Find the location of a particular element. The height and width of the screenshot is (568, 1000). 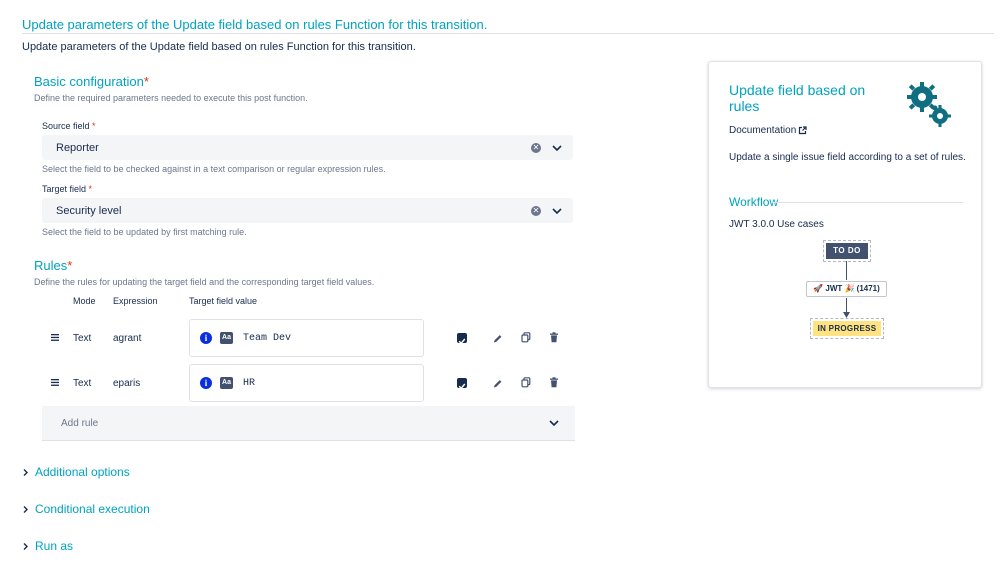

target-value: Team Dev is located at coordinates (267, 338).